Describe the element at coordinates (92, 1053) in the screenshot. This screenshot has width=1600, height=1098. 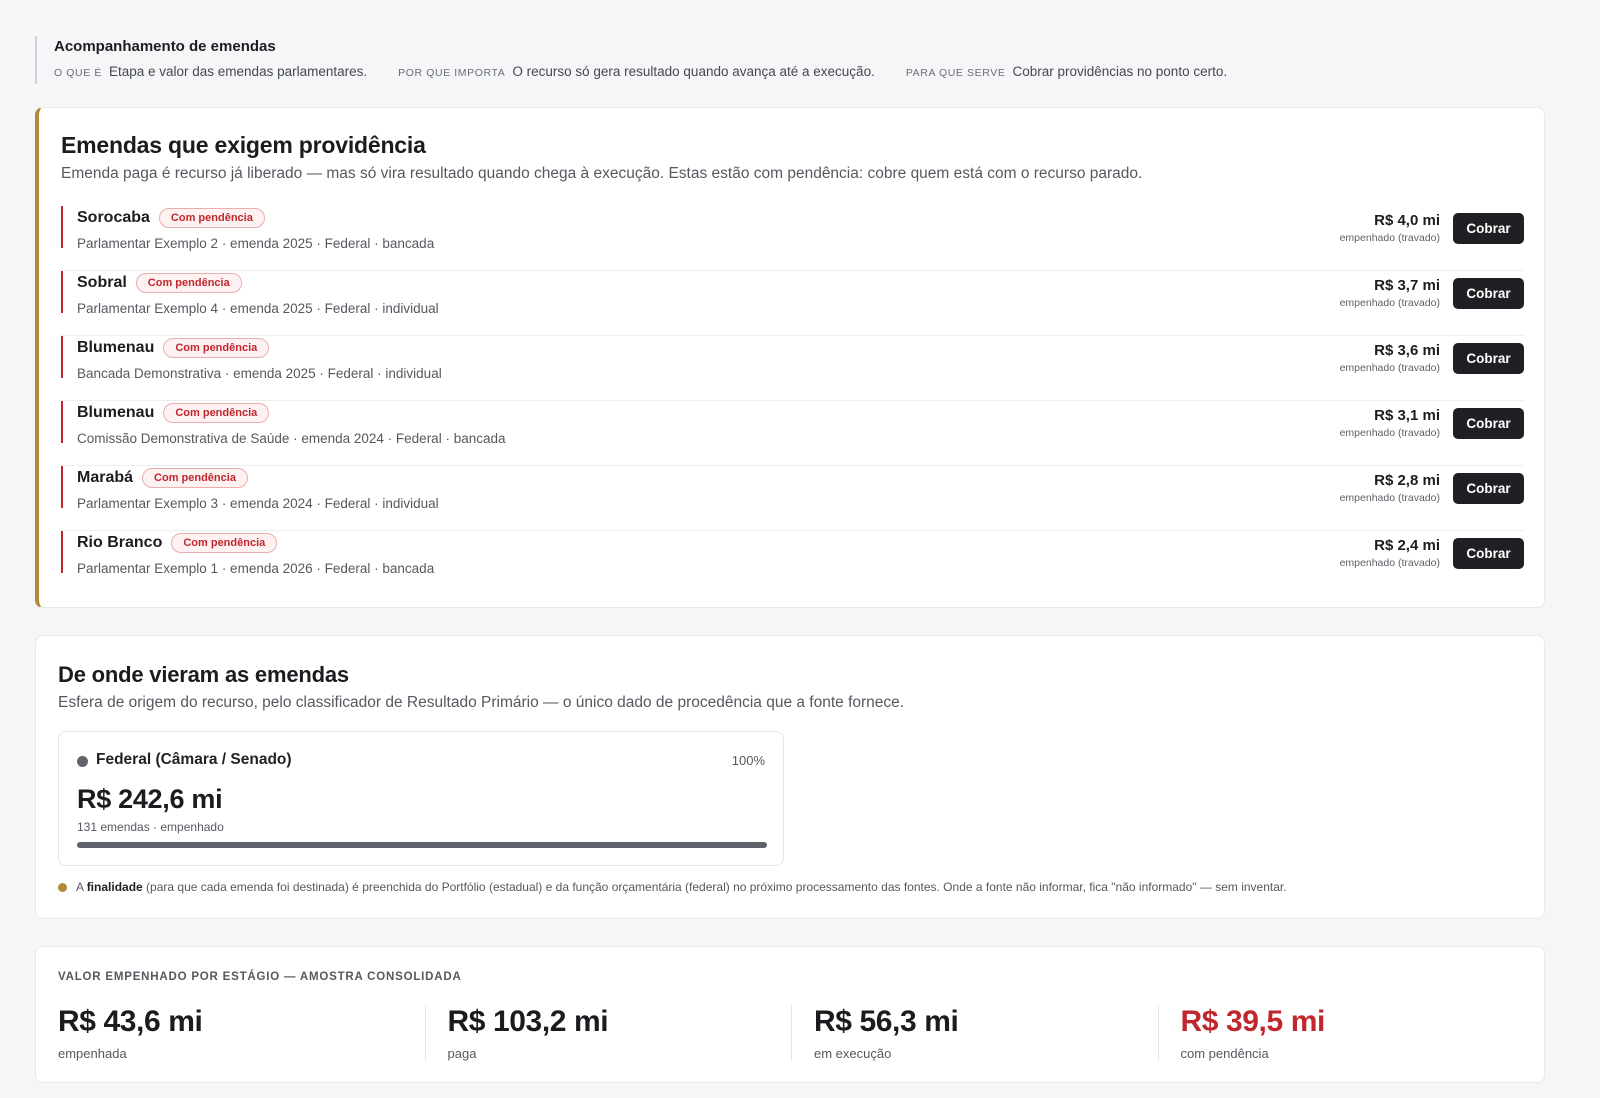
I see `stage-label: empenhada` at that location.